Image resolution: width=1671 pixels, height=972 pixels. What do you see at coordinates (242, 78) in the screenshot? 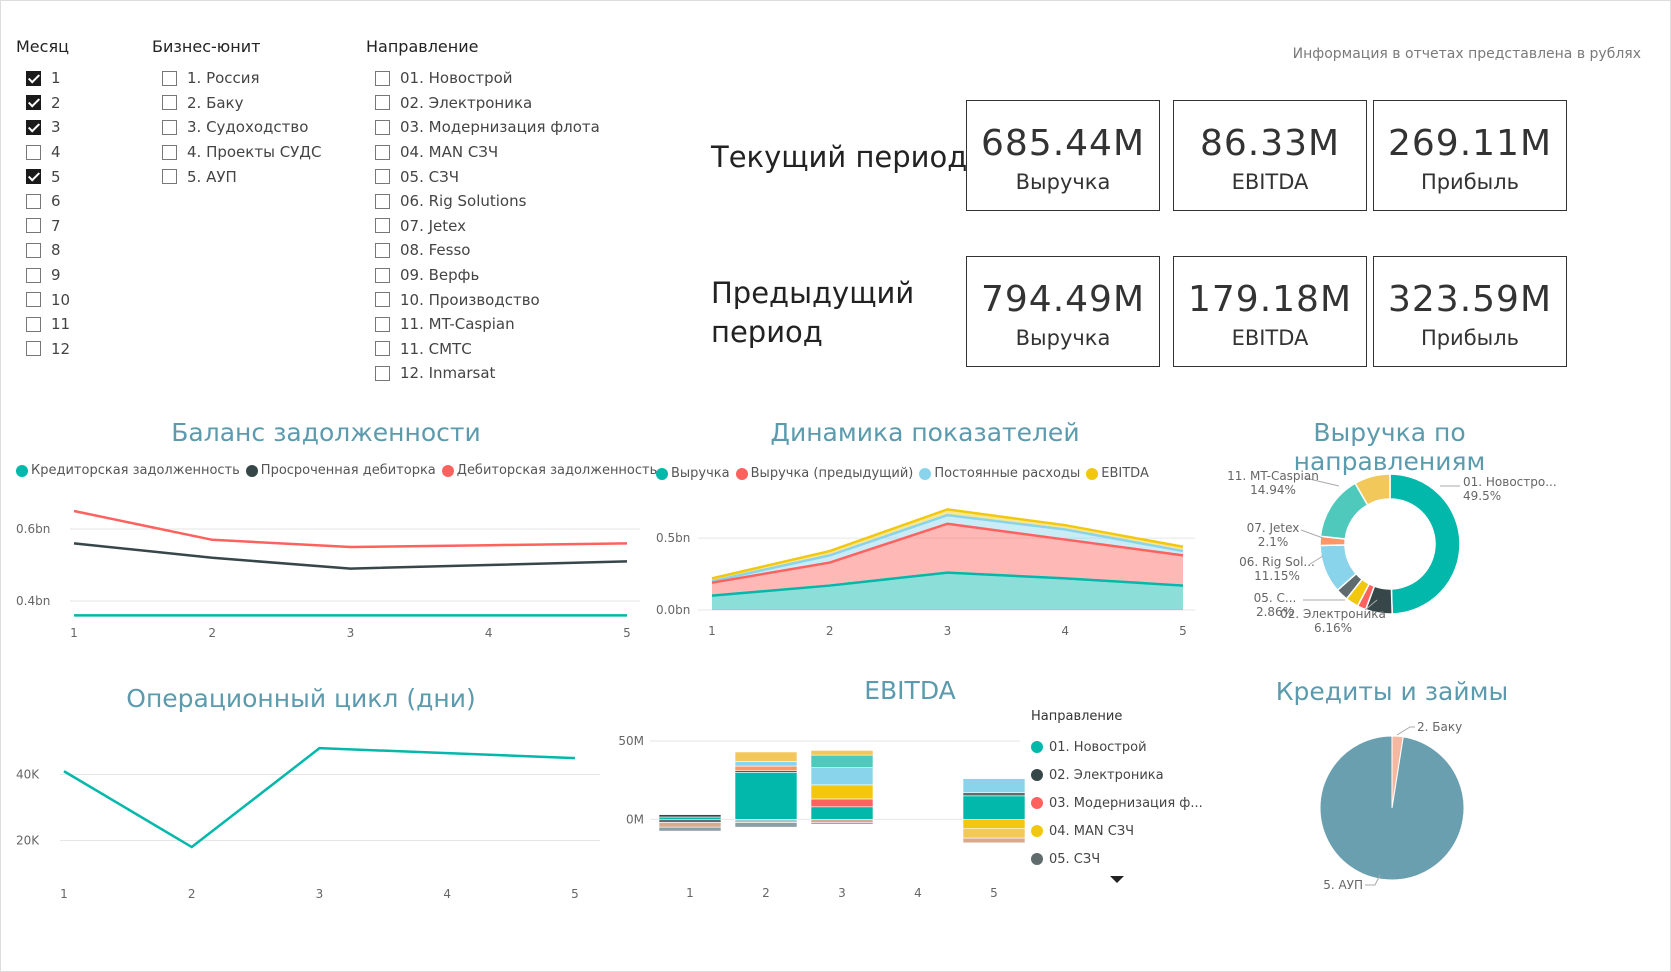
I see `unit-slicer-item: 1. Россия` at bounding box center [242, 78].